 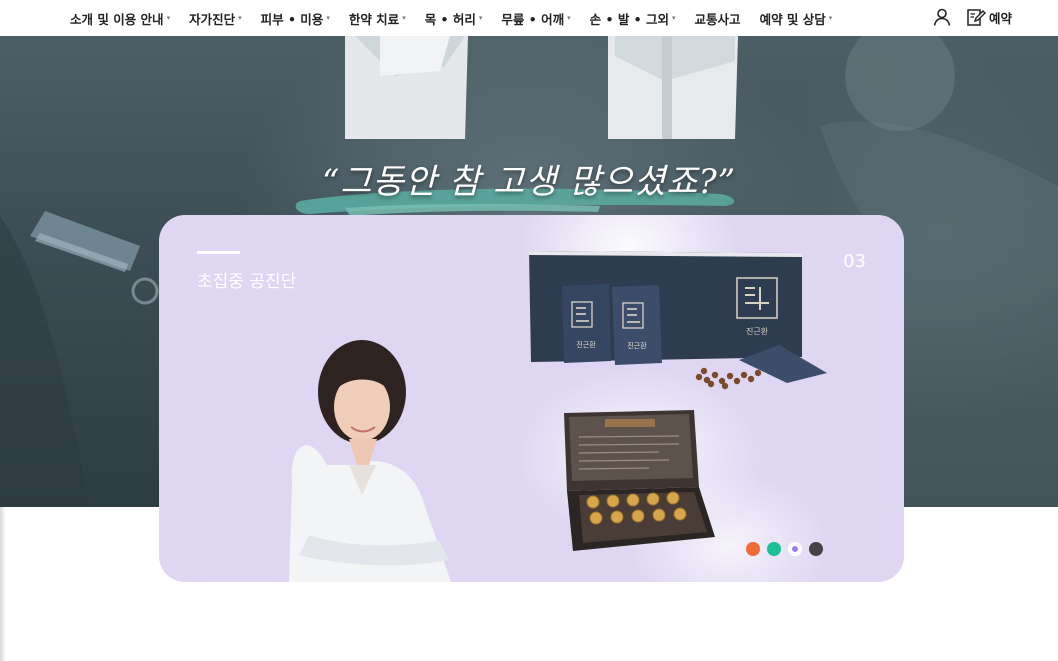 What do you see at coordinates (374, 19) in the screenshot?
I see `menu-item-label: 한약 치료` at bounding box center [374, 19].